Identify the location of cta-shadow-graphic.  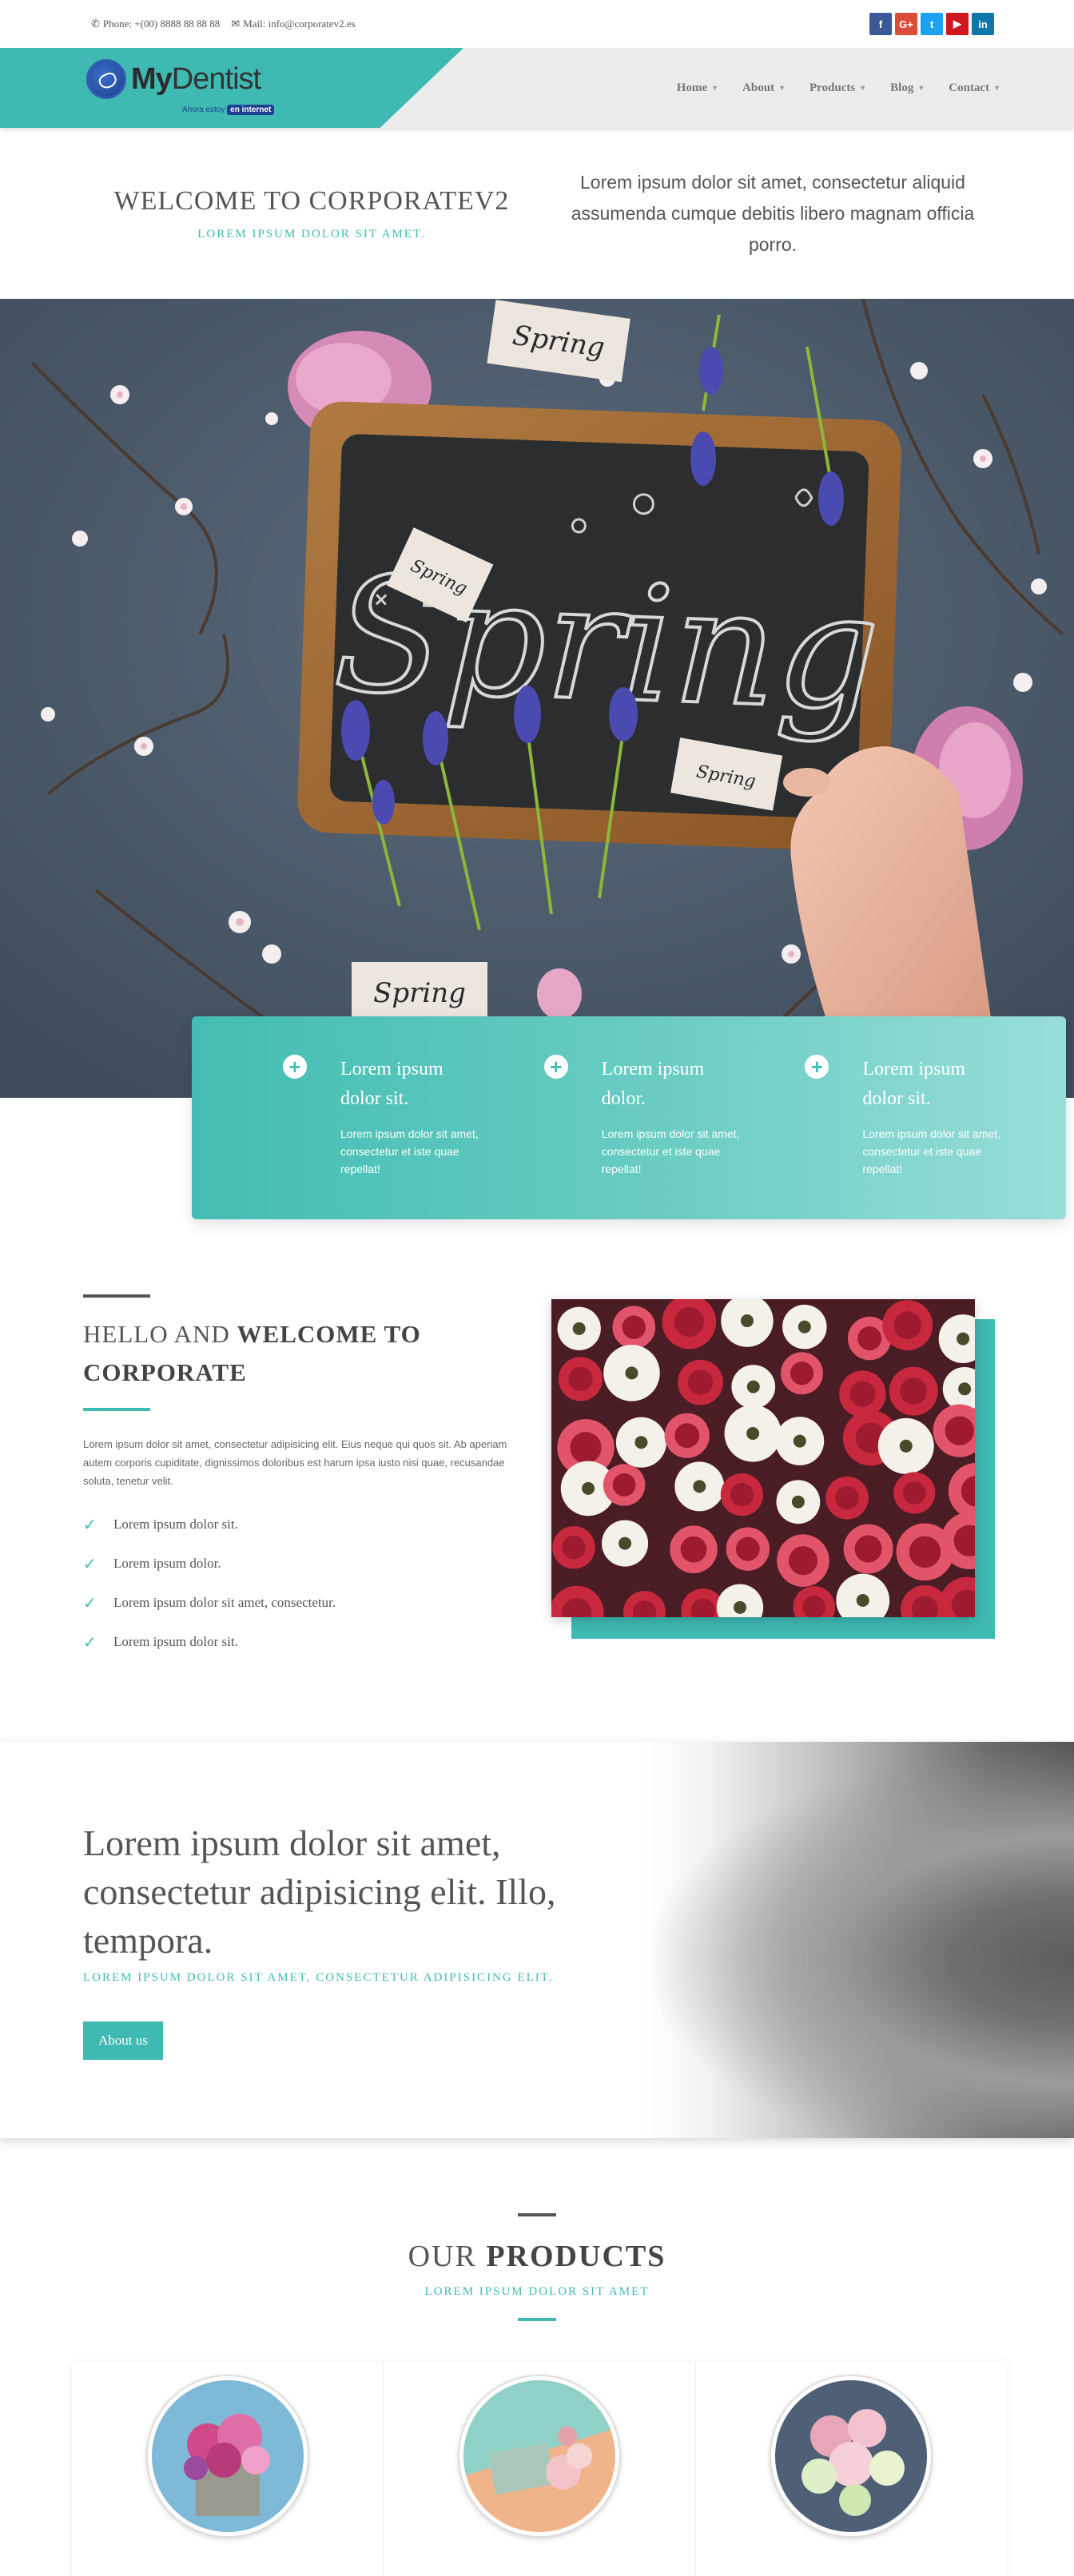
(858, 1940).